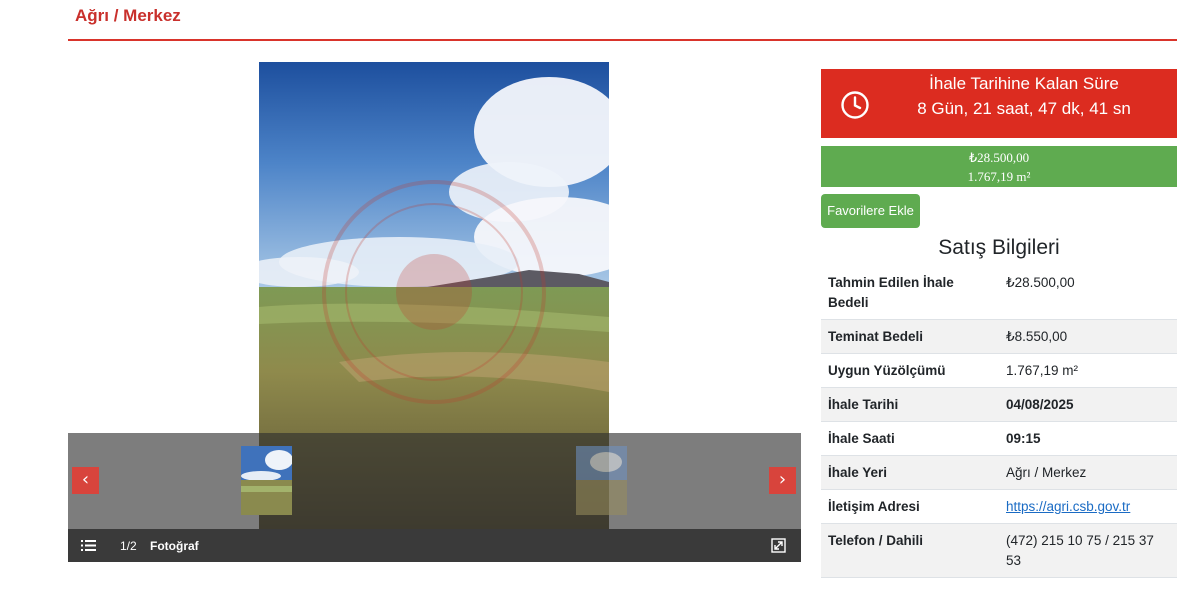 The height and width of the screenshot is (591, 1200). I want to click on list-icon, so click(88, 545).